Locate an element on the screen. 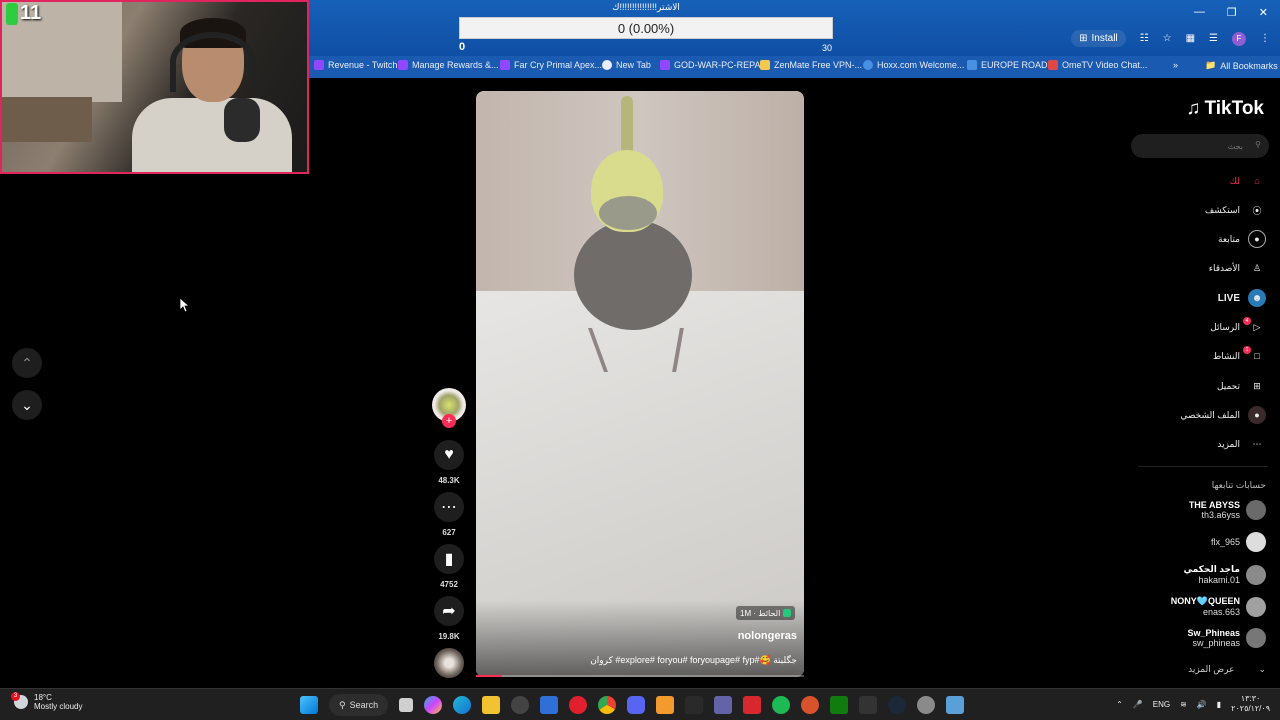 This screenshot has height=720, width=1280. goal-min: 0 is located at coordinates (462, 47).